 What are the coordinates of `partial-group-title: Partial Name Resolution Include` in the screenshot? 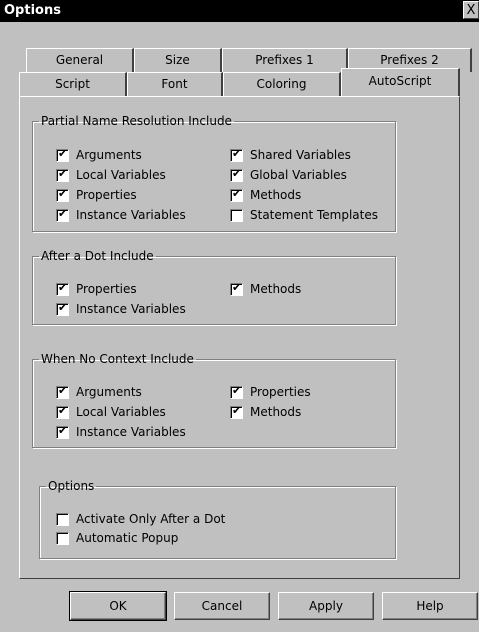 It's located at (136, 121).